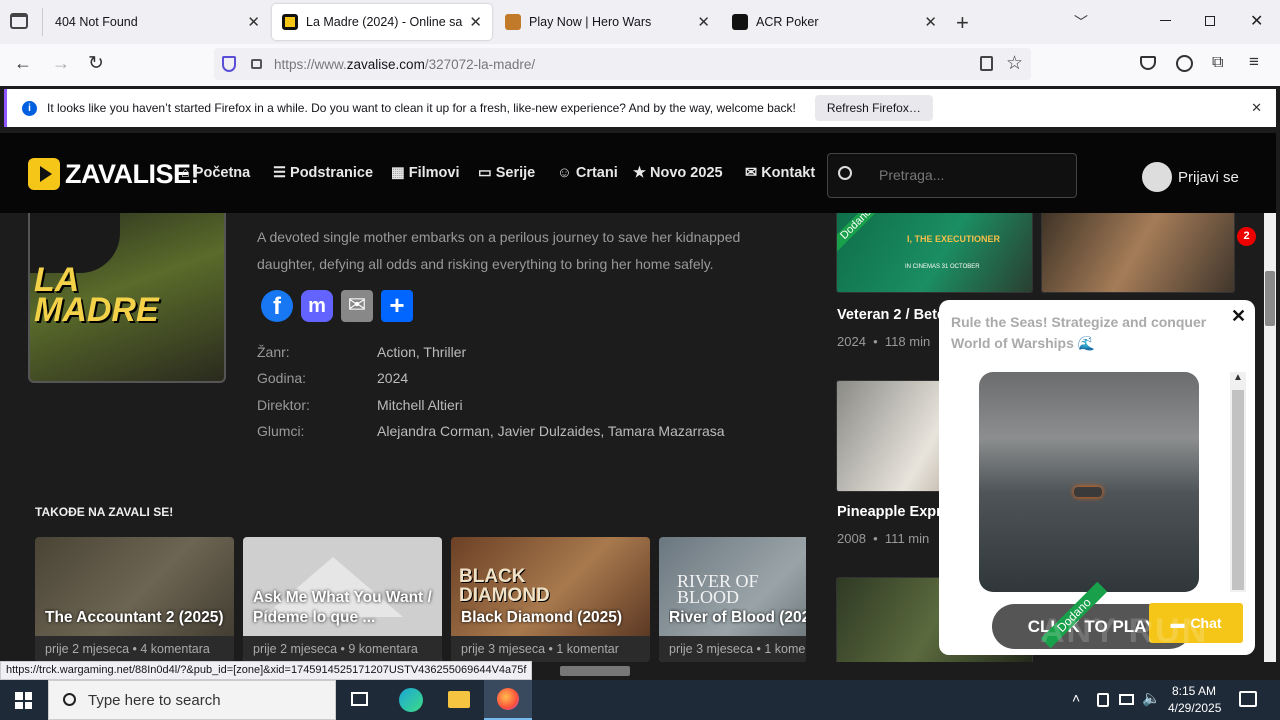 This screenshot has width=1280, height=720. Describe the element at coordinates (23, 700) in the screenshot. I see `windows-start-icon` at that location.